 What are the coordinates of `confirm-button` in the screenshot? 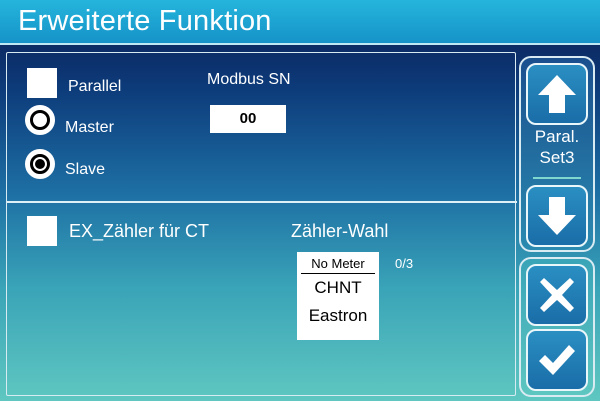 It's located at (557, 360).